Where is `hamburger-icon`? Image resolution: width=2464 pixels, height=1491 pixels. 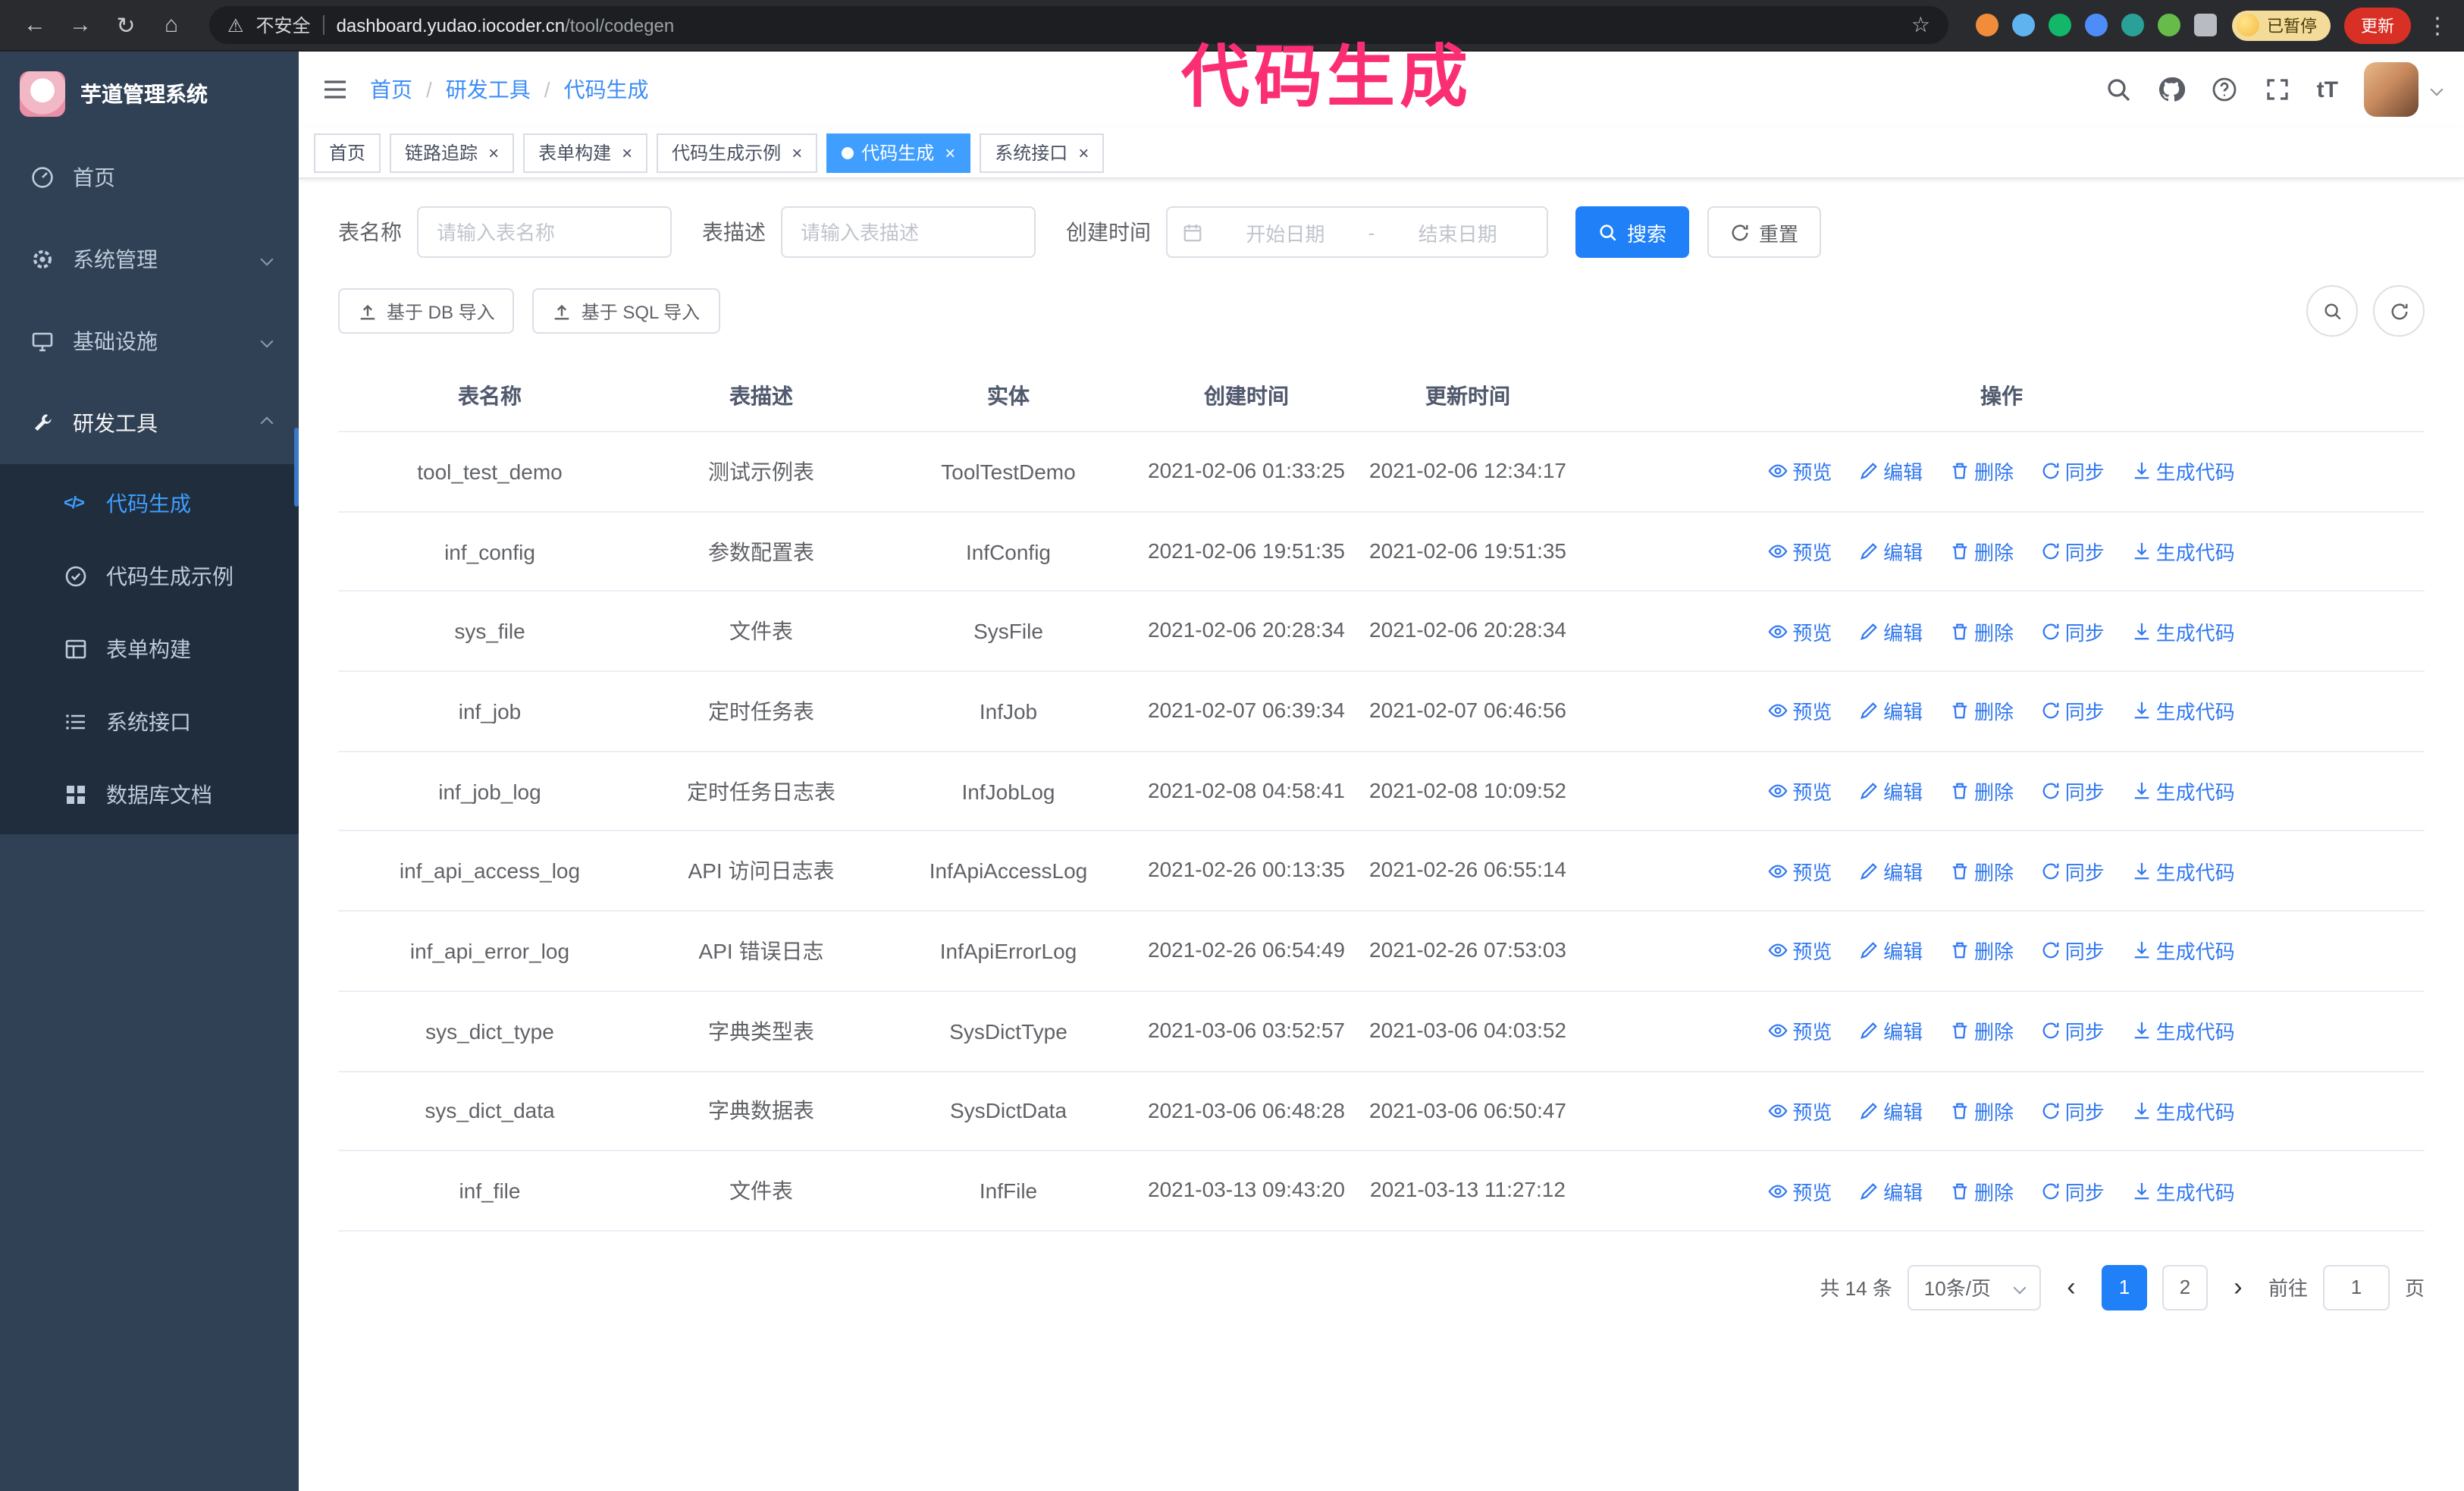
hamburger-icon is located at coordinates (335, 89).